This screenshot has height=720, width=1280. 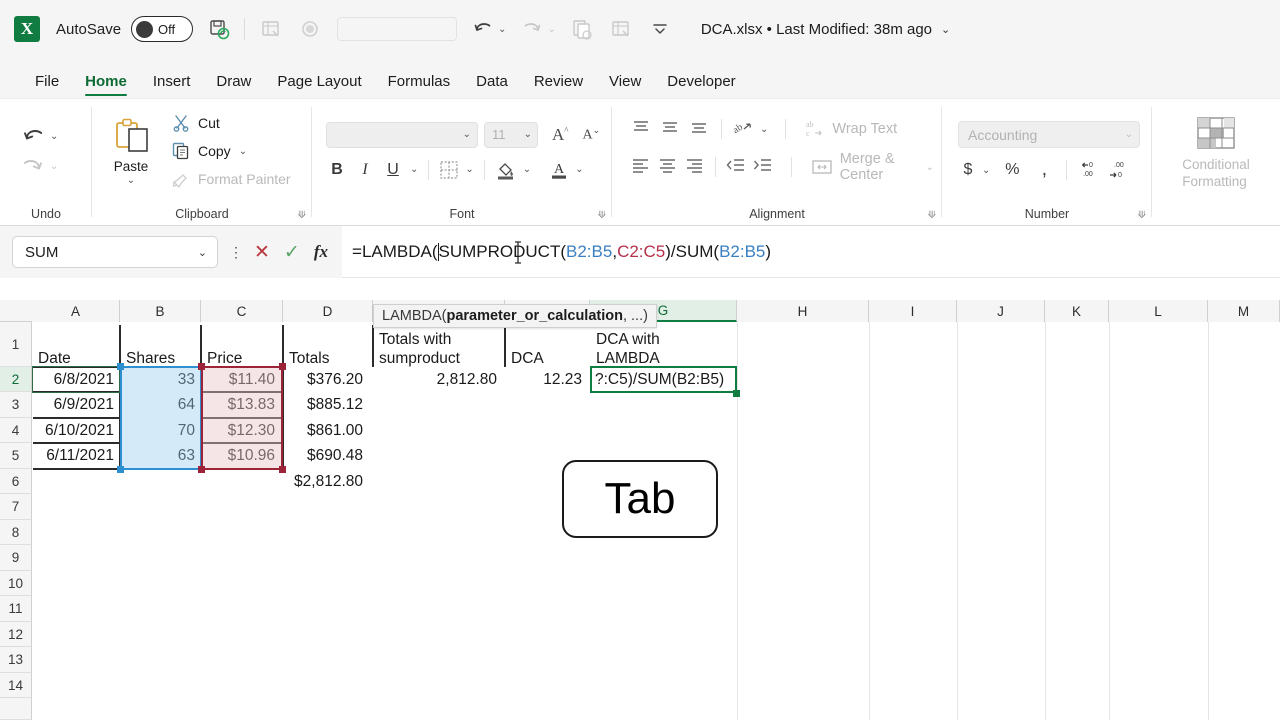 What do you see at coordinates (106, 85) in the screenshot?
I see `tab-home: Home` at bounding box center [106, 85].